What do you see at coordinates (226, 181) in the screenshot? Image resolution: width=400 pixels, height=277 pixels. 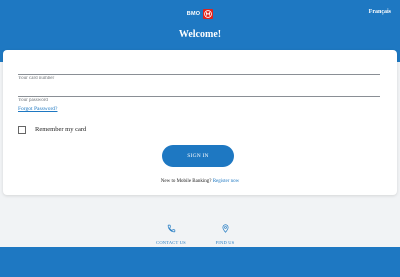 I see `register-now-link: Register now` at bounding box center [226, 181].